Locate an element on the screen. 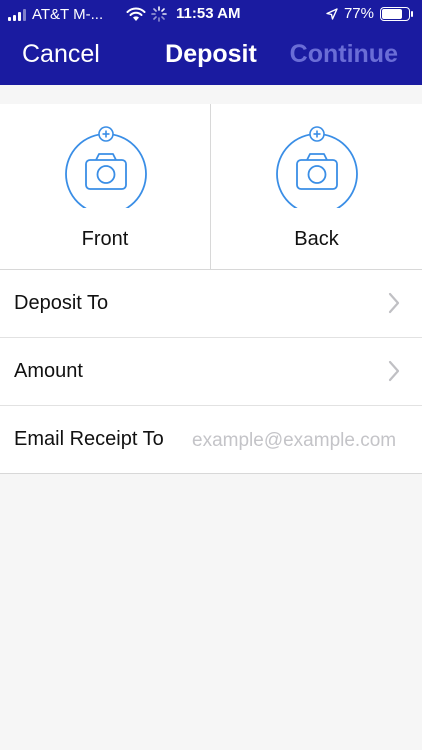 The height and width of the screenshot is (750, 422). back-photo-cell: Back is located at coordinates (316, 187).